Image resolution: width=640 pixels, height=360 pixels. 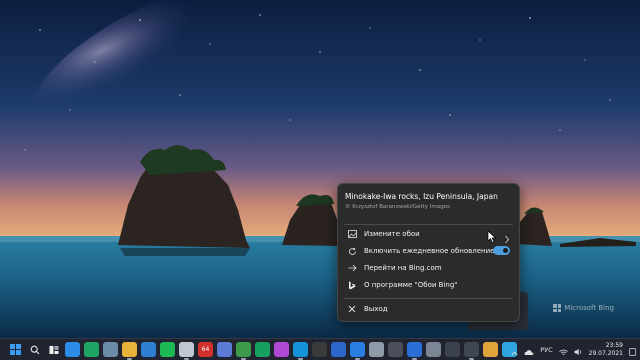 I want to click on app-badge-text: 64, so click(x=205, y=349).